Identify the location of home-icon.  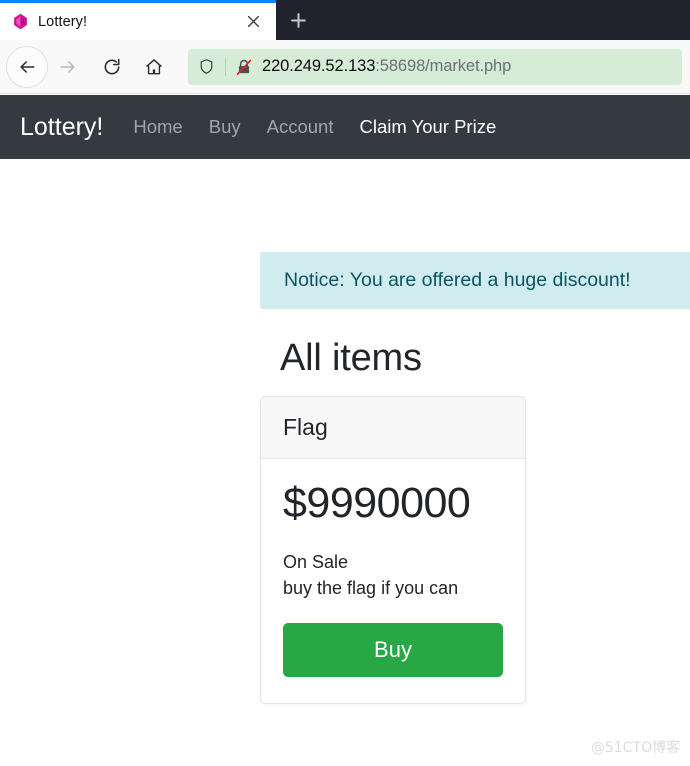
(154, 67).